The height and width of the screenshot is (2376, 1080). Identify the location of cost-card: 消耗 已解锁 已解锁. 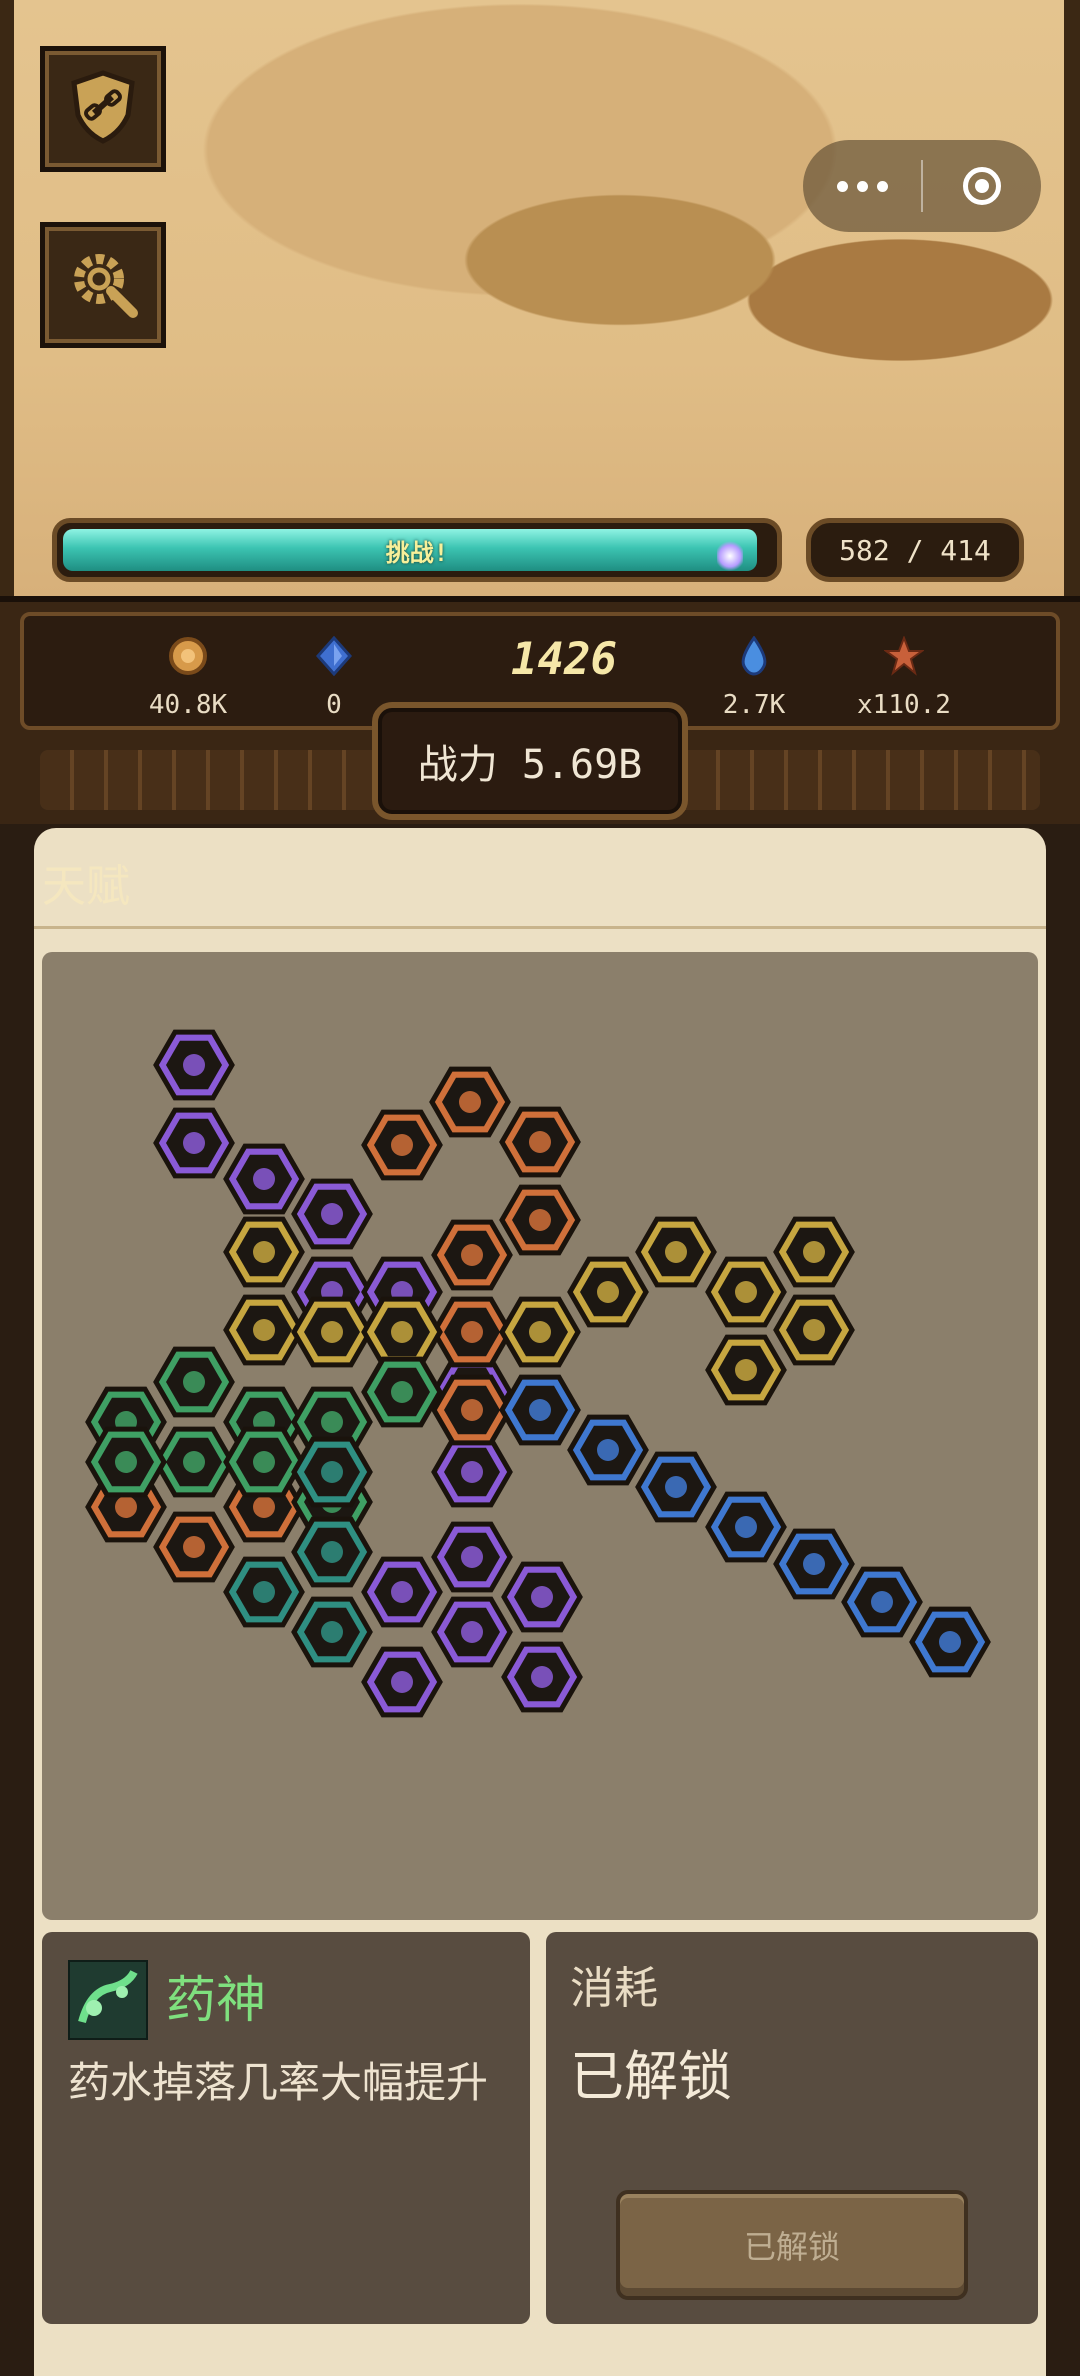
(792, 2128).